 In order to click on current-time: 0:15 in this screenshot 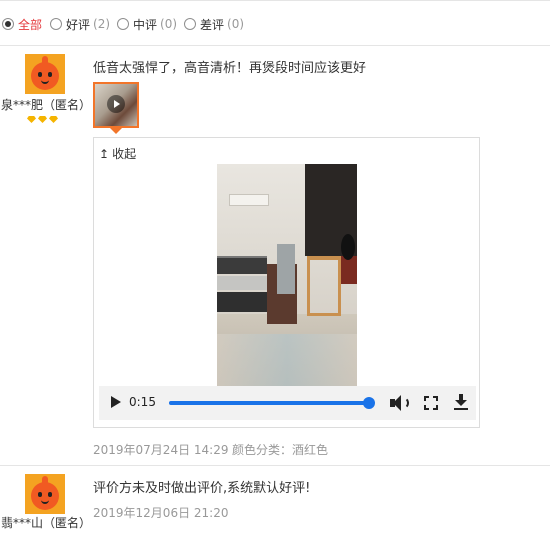, I will do `click(142, 402)`.